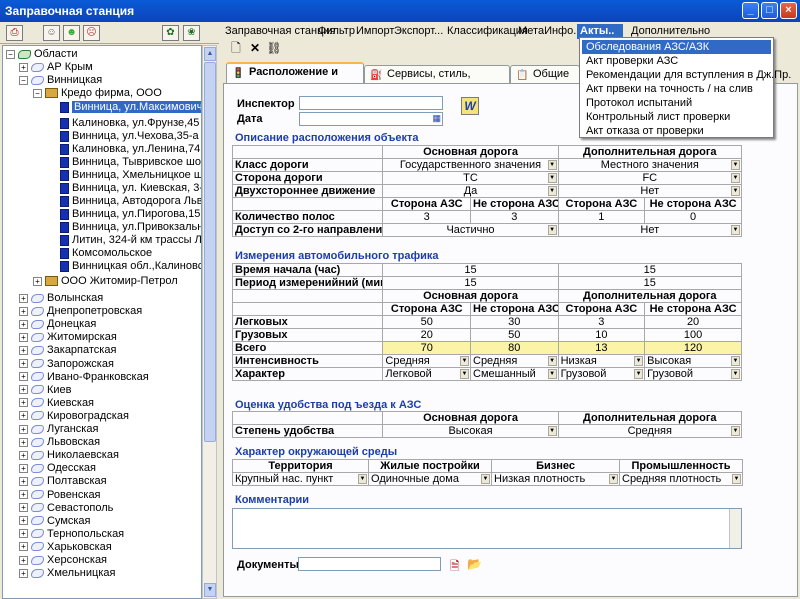  I want to click on scroll-thumb, so click(210, 252).